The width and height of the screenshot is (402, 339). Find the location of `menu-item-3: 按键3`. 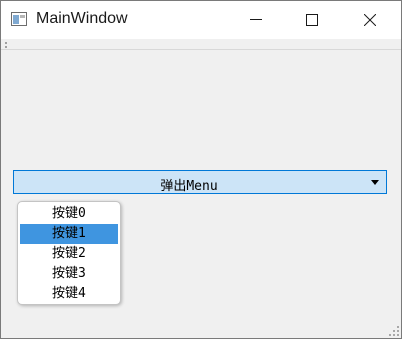

menu-item-3: 按键3 is located at coordinates (69, 274).